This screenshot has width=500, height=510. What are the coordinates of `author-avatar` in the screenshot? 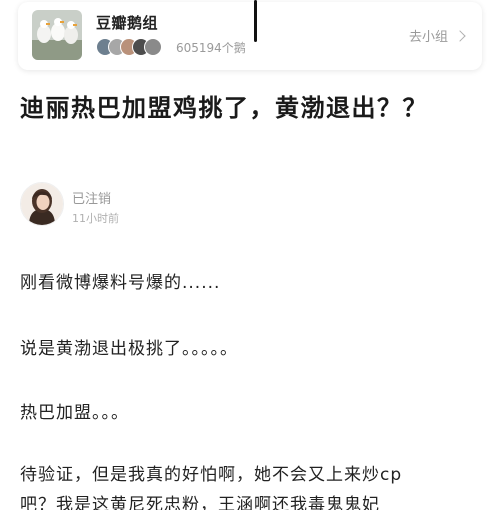 It's located at (42, 204).